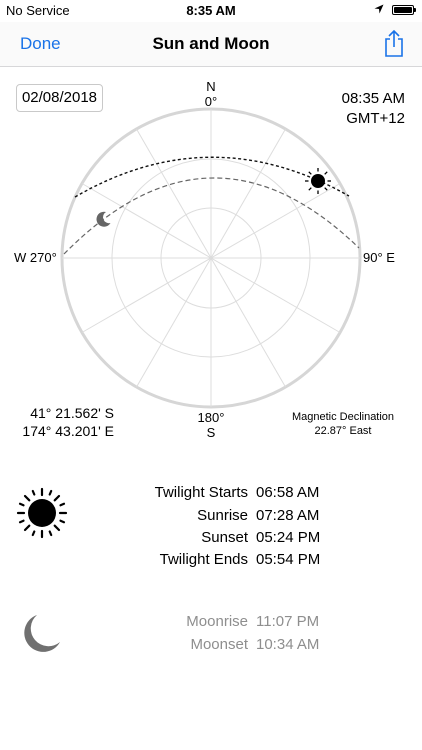 Image resolution: width=422 pixels, height=750 pixels. I want to click on battery-icon, so click(404, 10).